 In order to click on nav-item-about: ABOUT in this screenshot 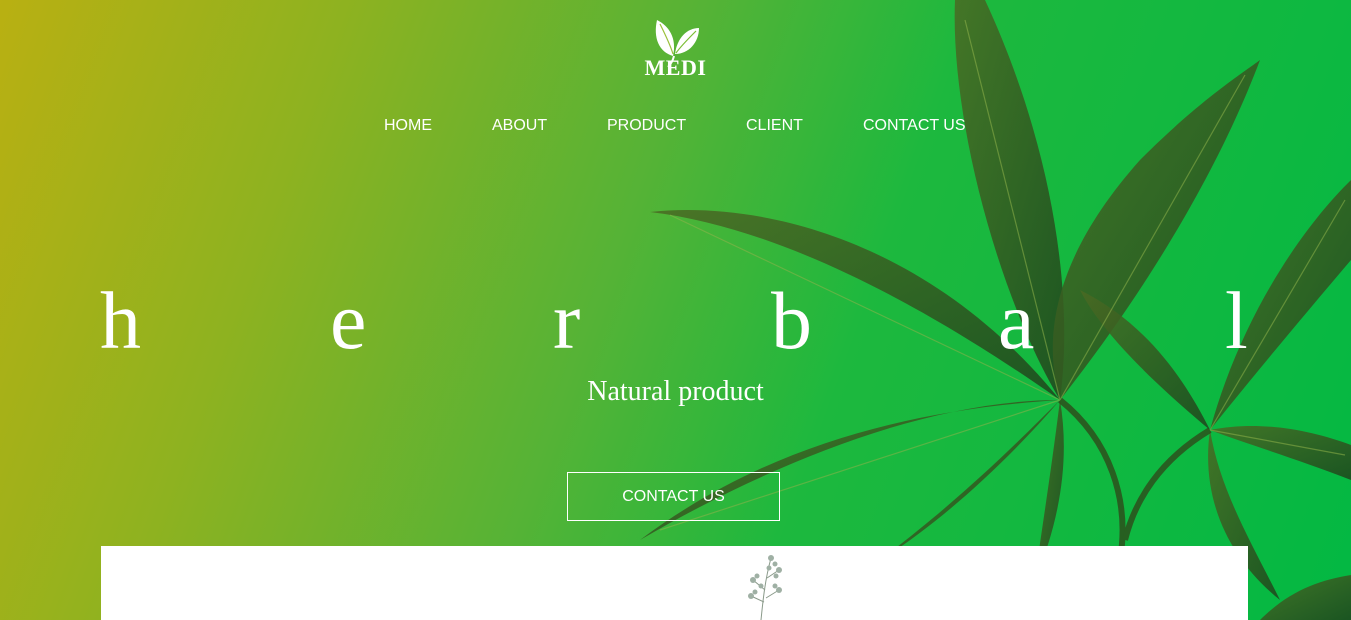, I will do `click(519, 126)`.